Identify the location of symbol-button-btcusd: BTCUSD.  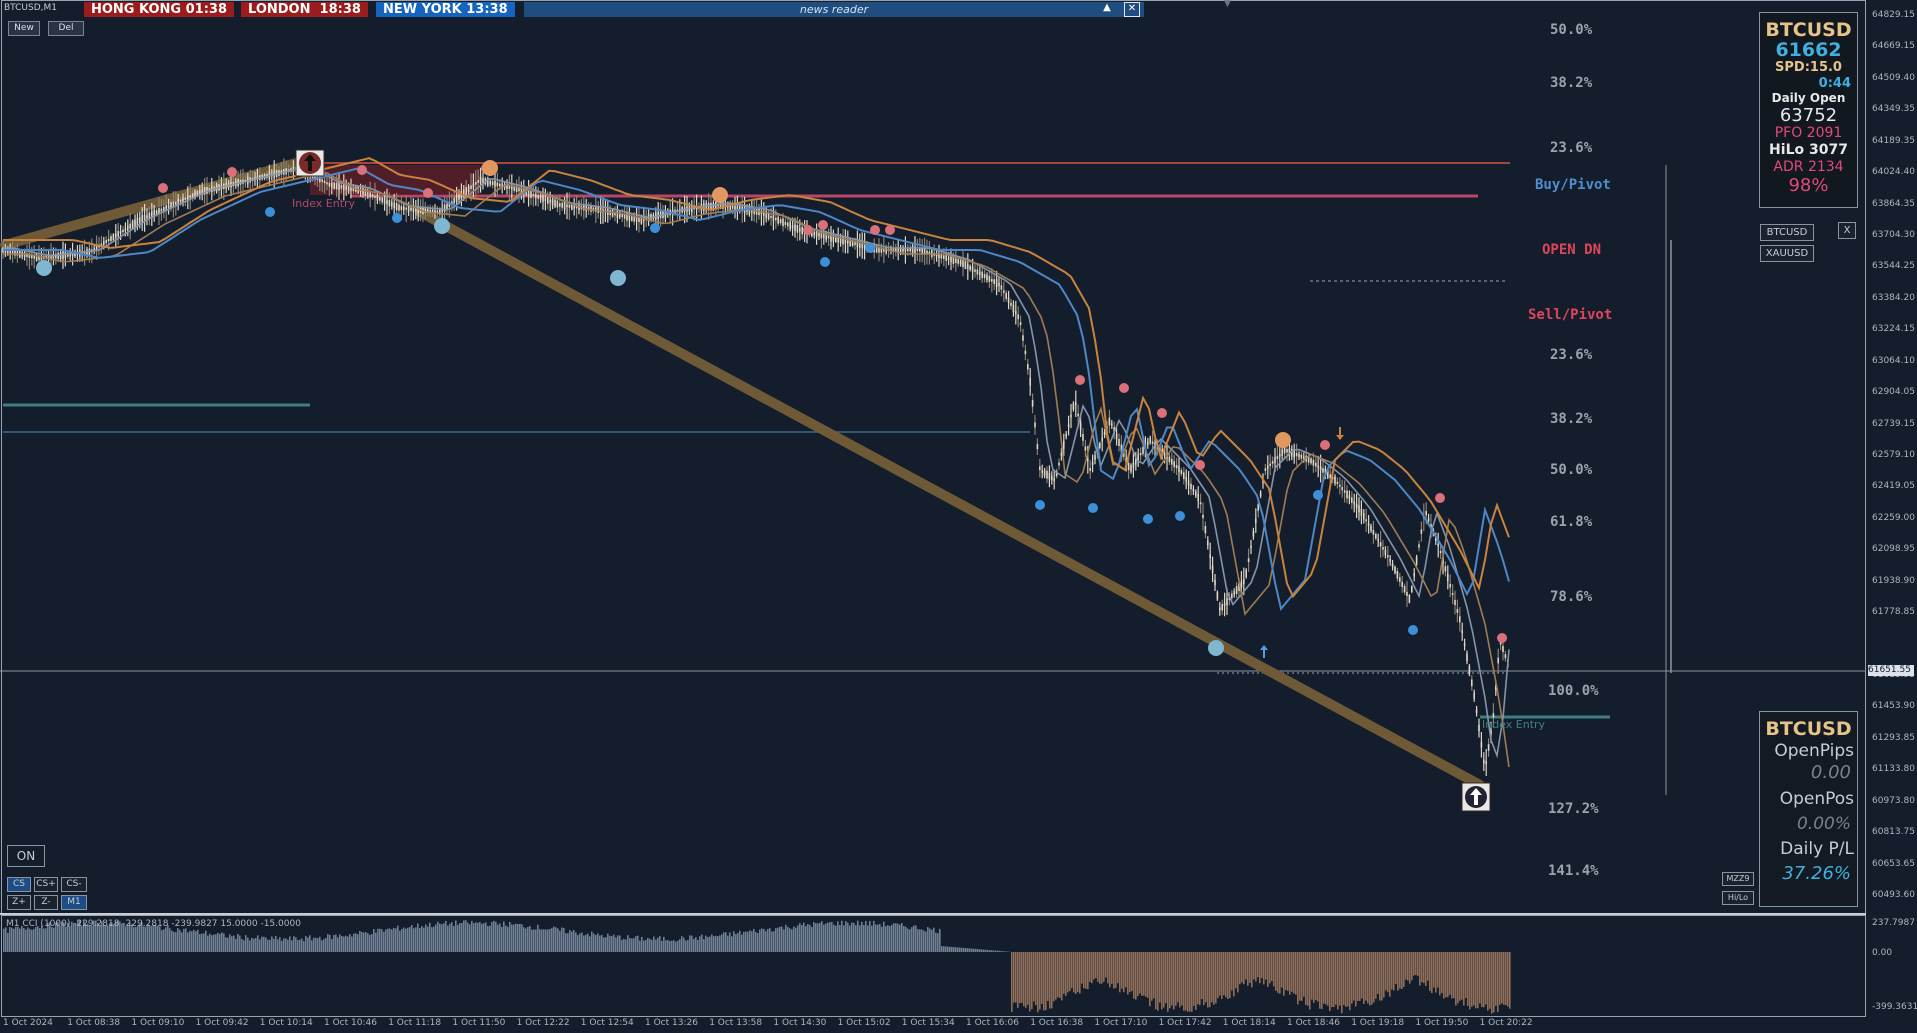
(1787, 232).